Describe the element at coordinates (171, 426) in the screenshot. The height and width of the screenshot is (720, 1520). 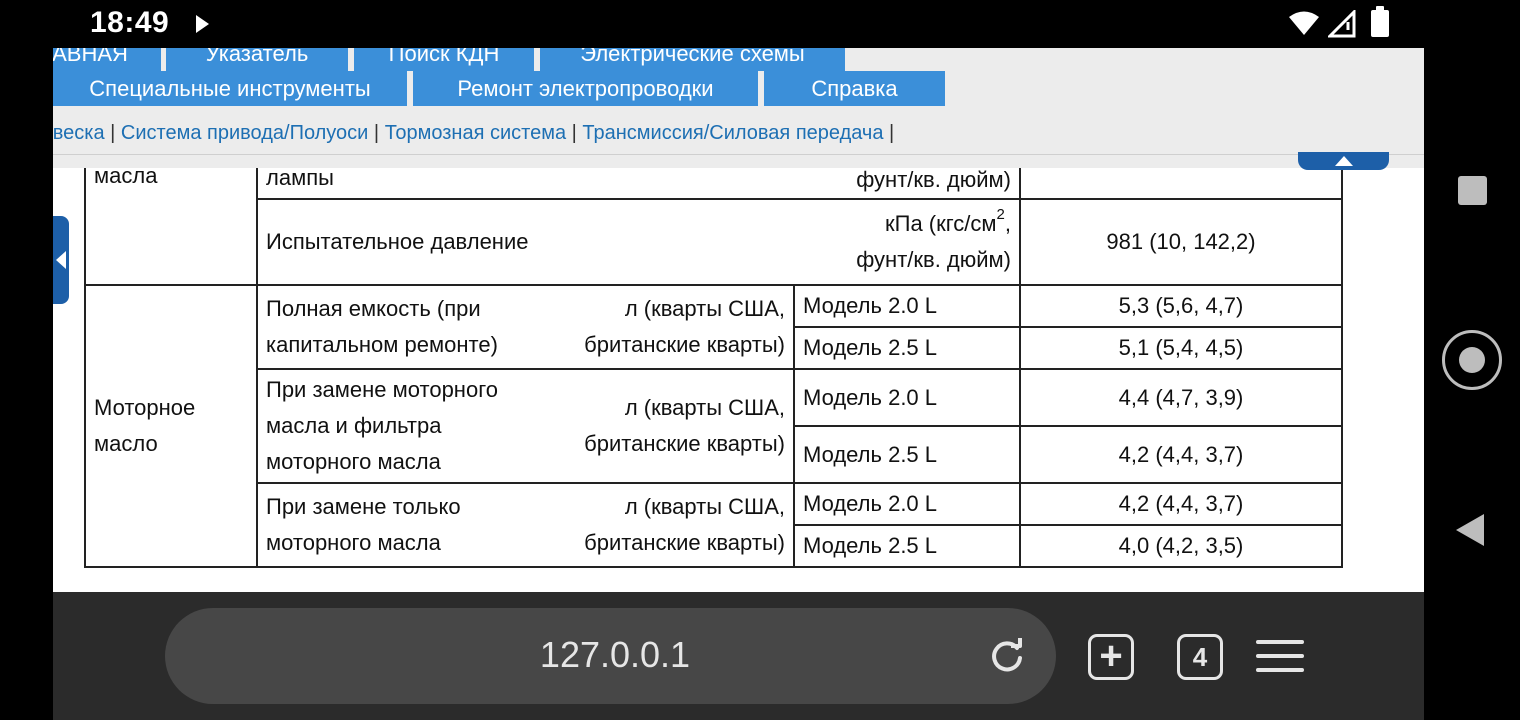
I see `category-cell: Моторное масло` at that location.